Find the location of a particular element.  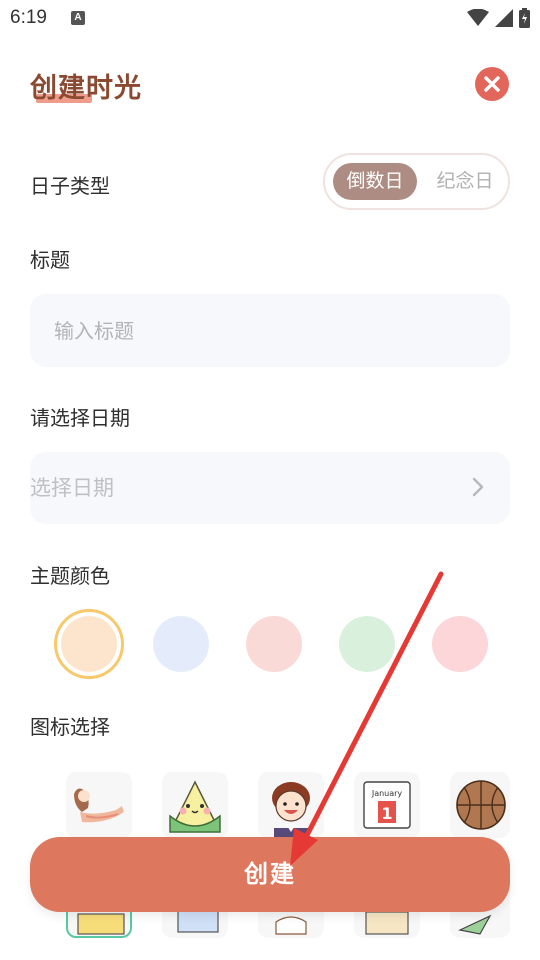

color-option-green is located at coordinates (367, 644).